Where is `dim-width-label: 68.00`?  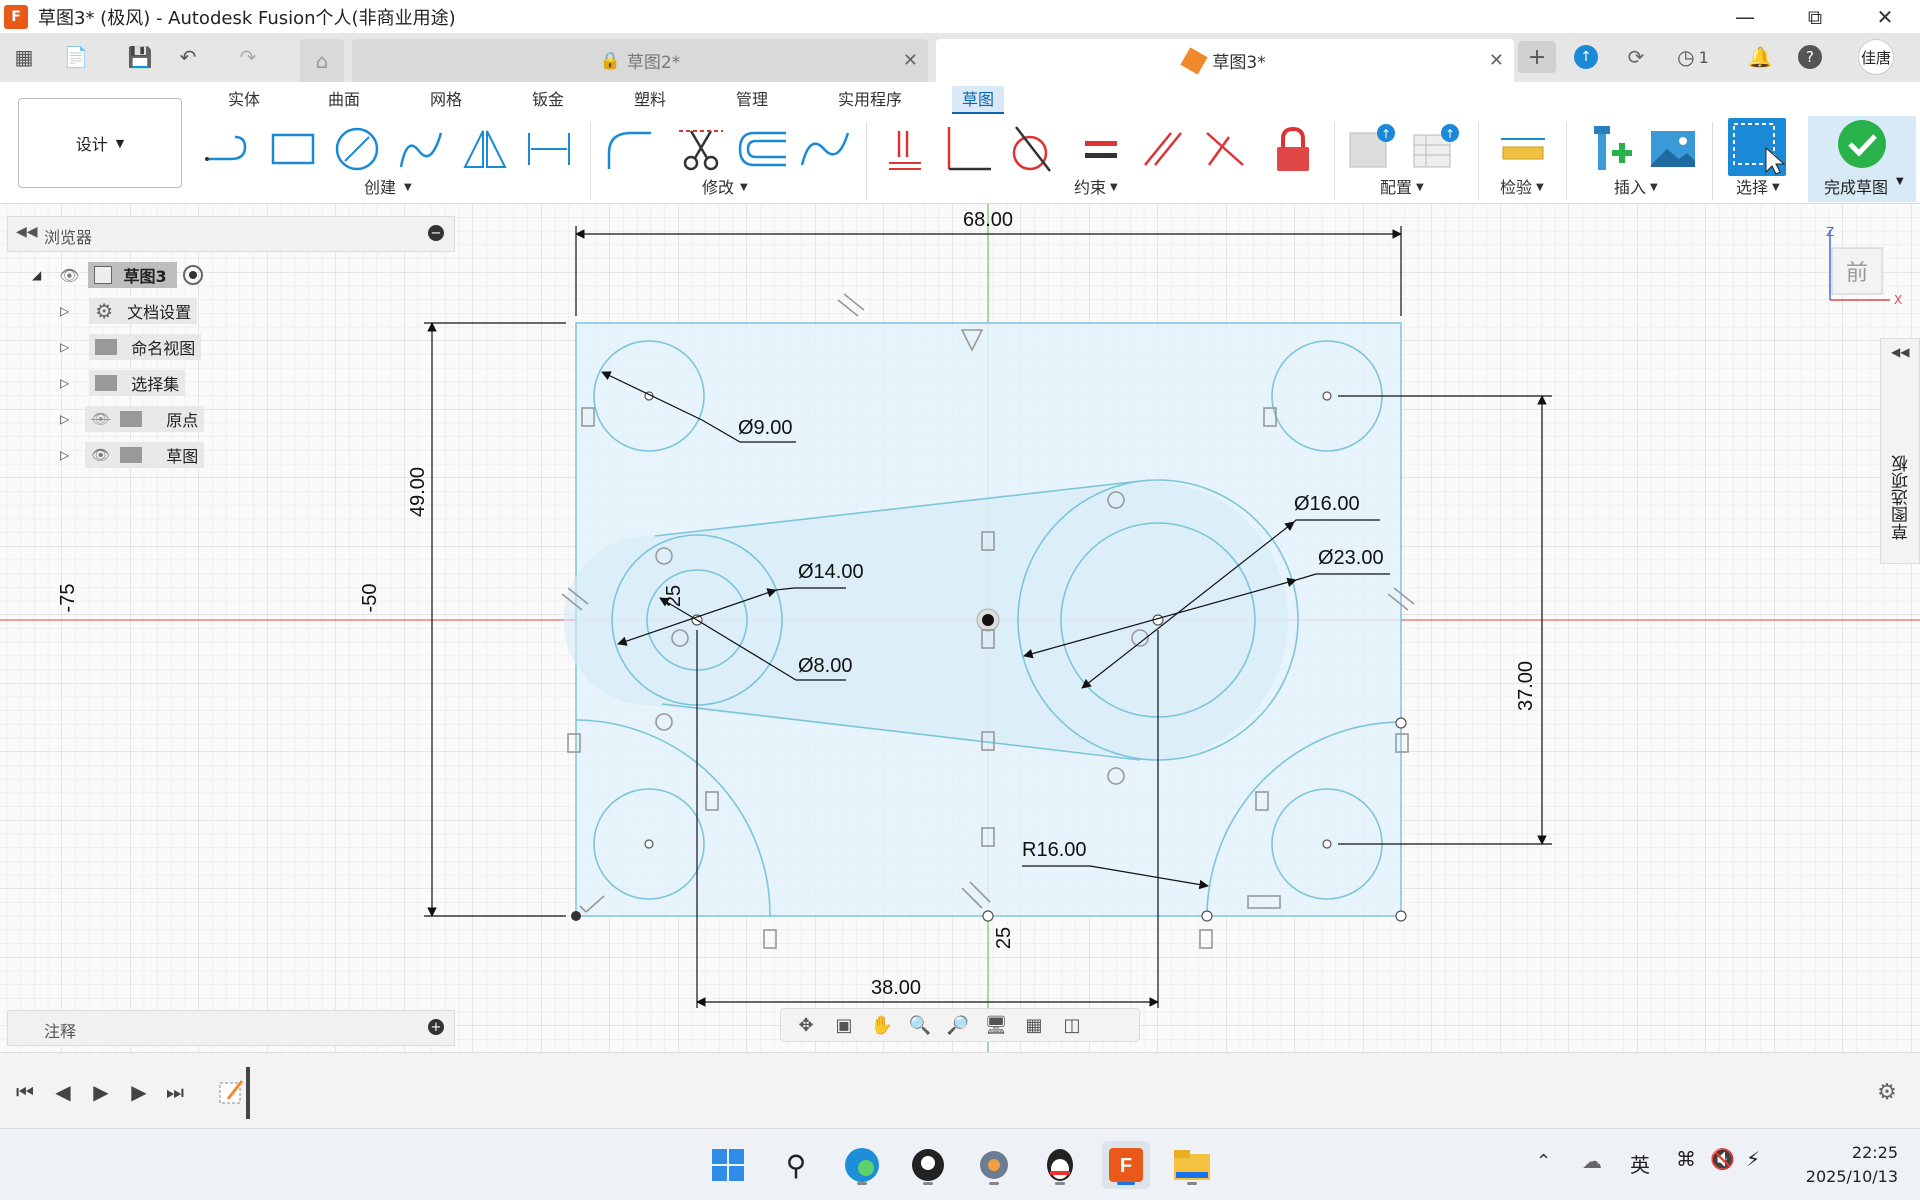
dim-width-label: 68.00 is located at coordinates (988, 220).